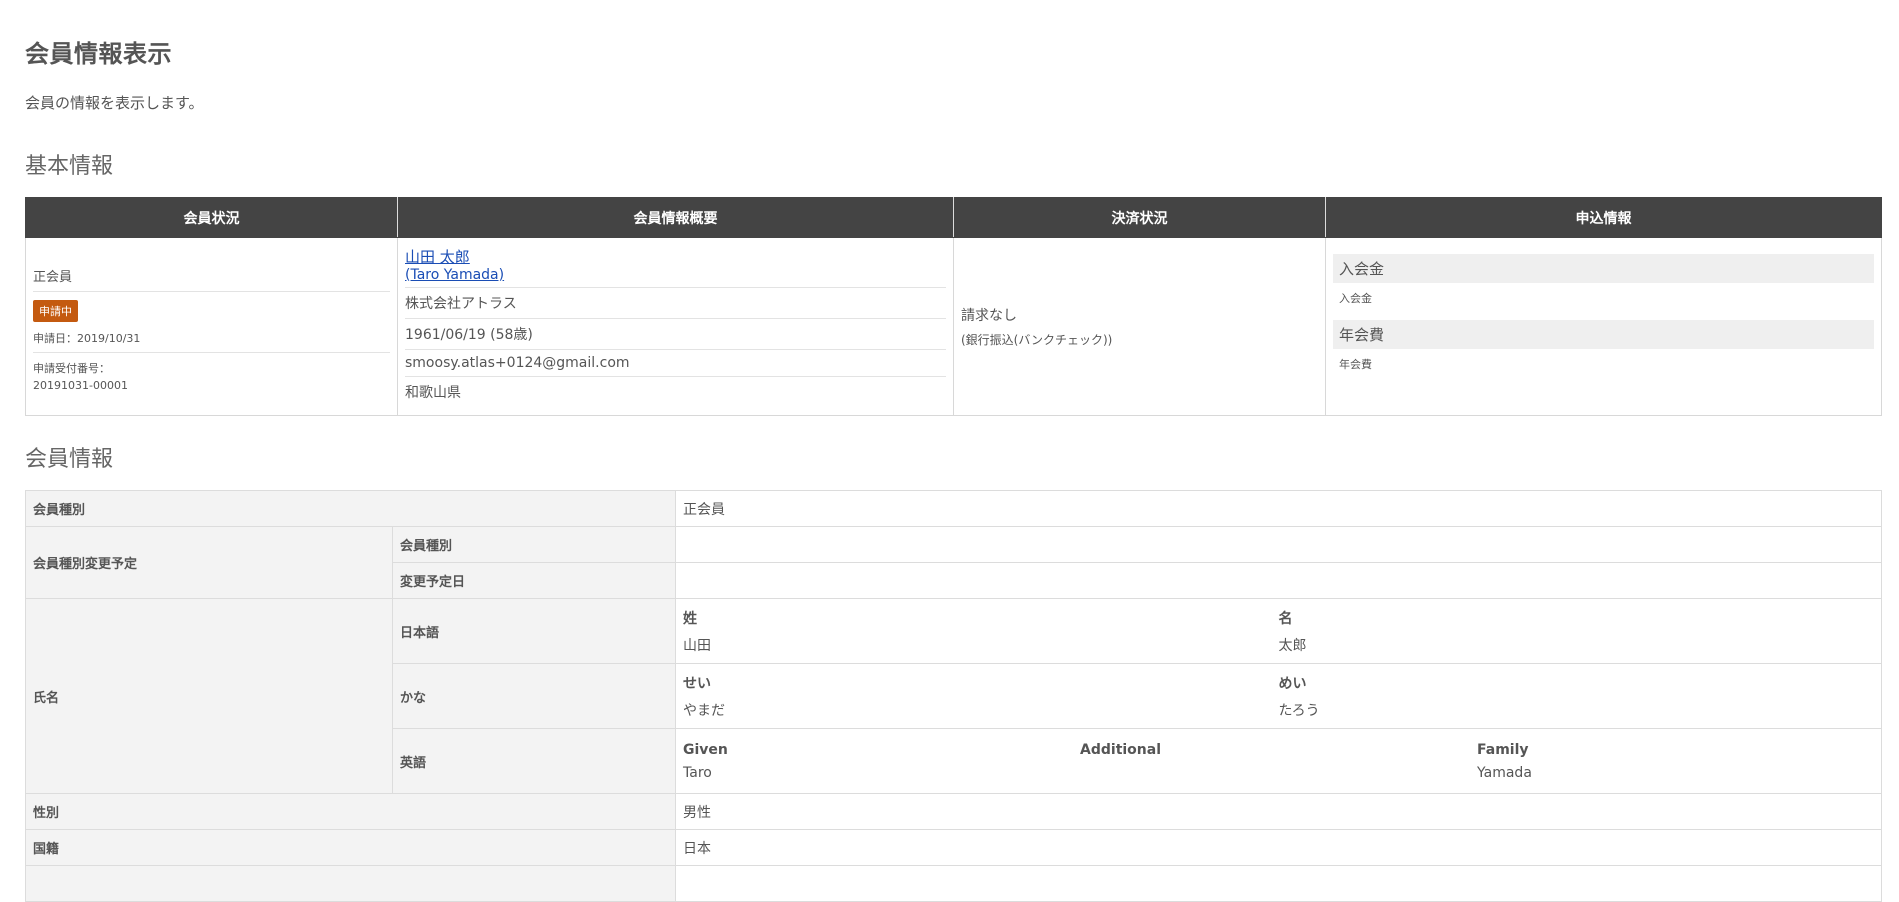 The height and width of the screenshot is (902, 1899). Describe the element at coordinates (55, 310) in the screenshot. I see `status-badge: 申請中` at that location.